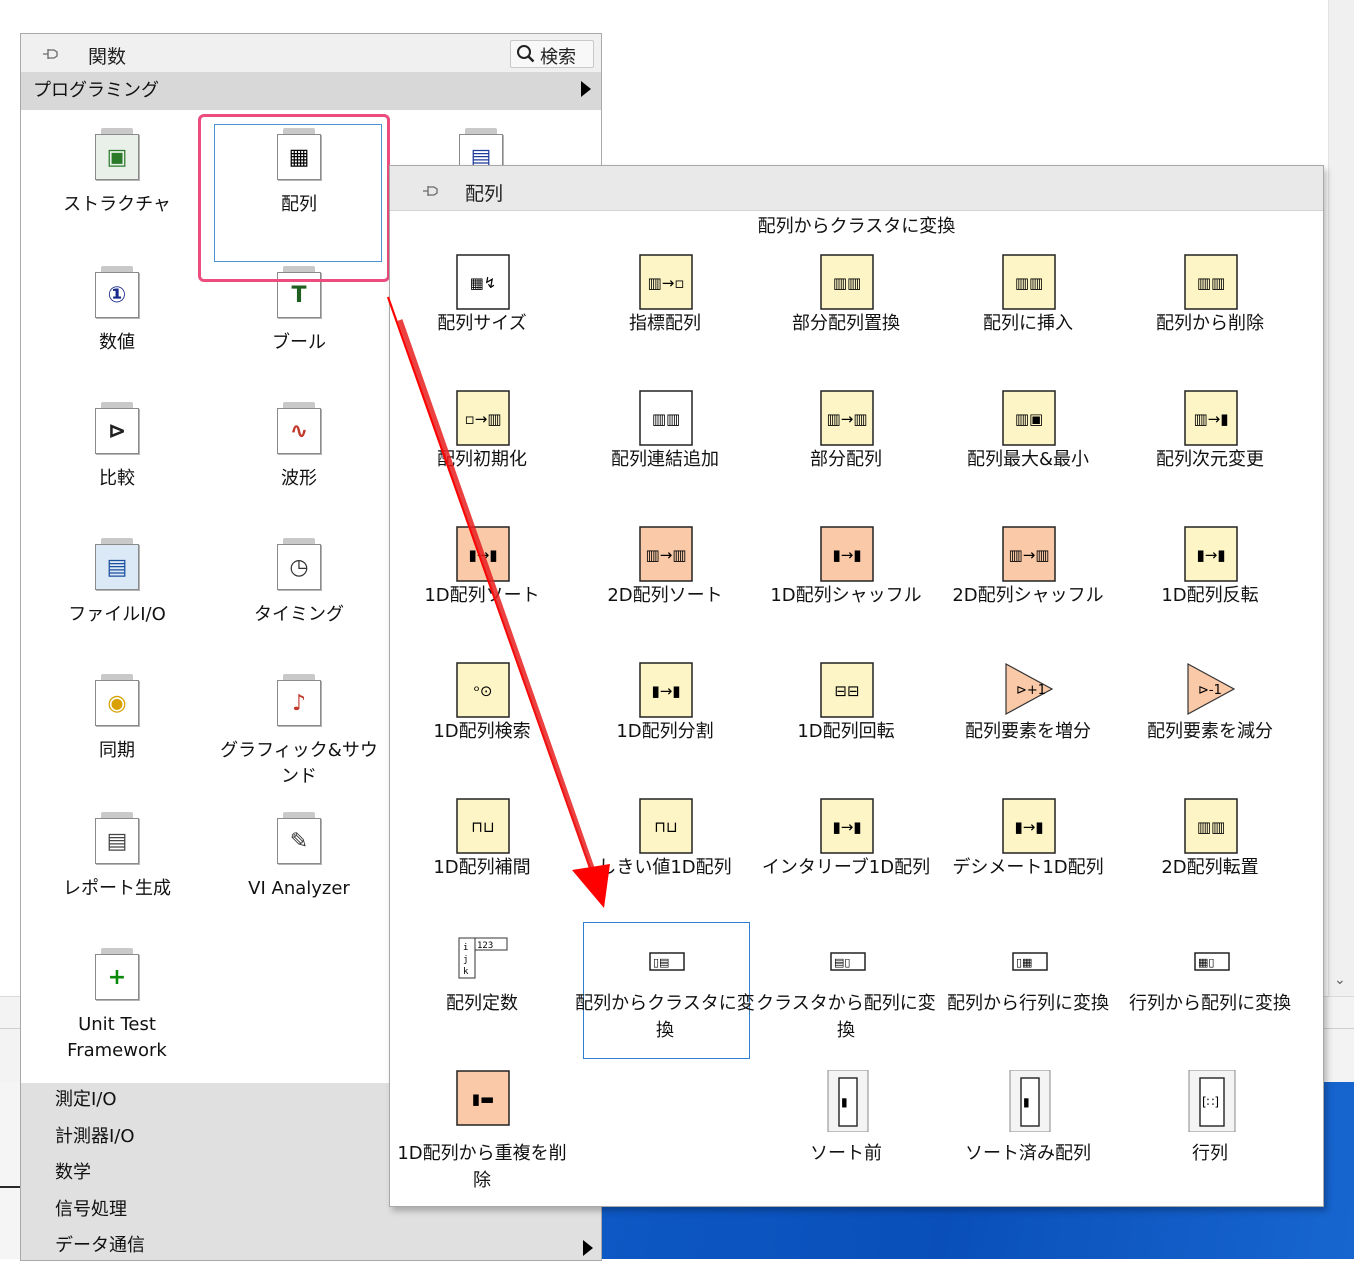 The width and height of the screenshot is (1354, 1261). What do you see at coordinates (665, 459) in the screenshot?
I see `array-function-label: 配列連結追加` at bounding box center [665, 459].